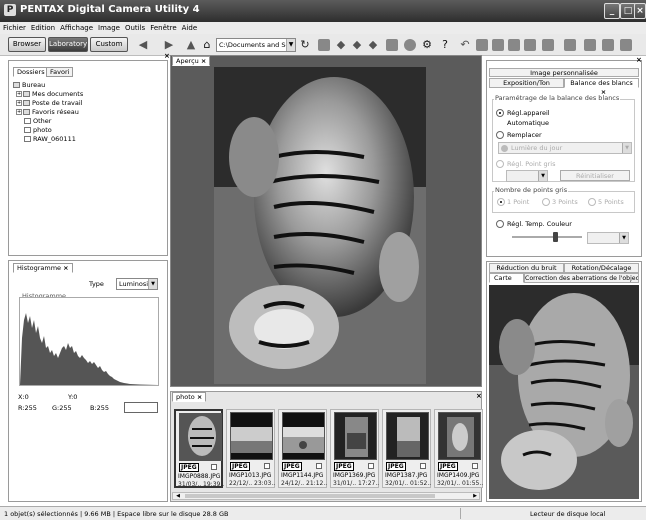 This screenshot has width=646, height=520. What do you see at coordinates (137, 284) in the screenshot?
I see `type-select: Luminosité ▼` at bounding box center [137, 284].